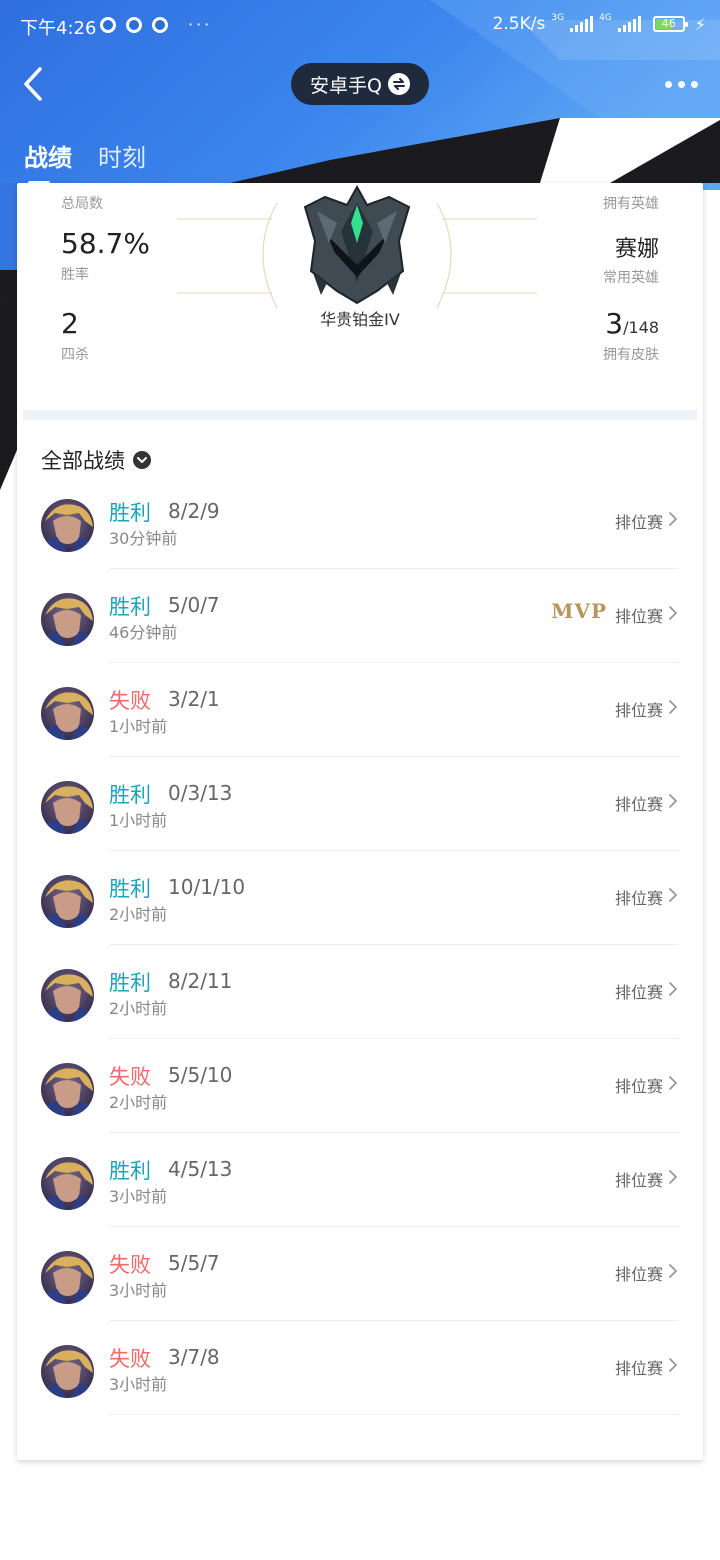 This screenshot has height=1560, width=720. I want to click on battery-level: 46, so click(668, 23).